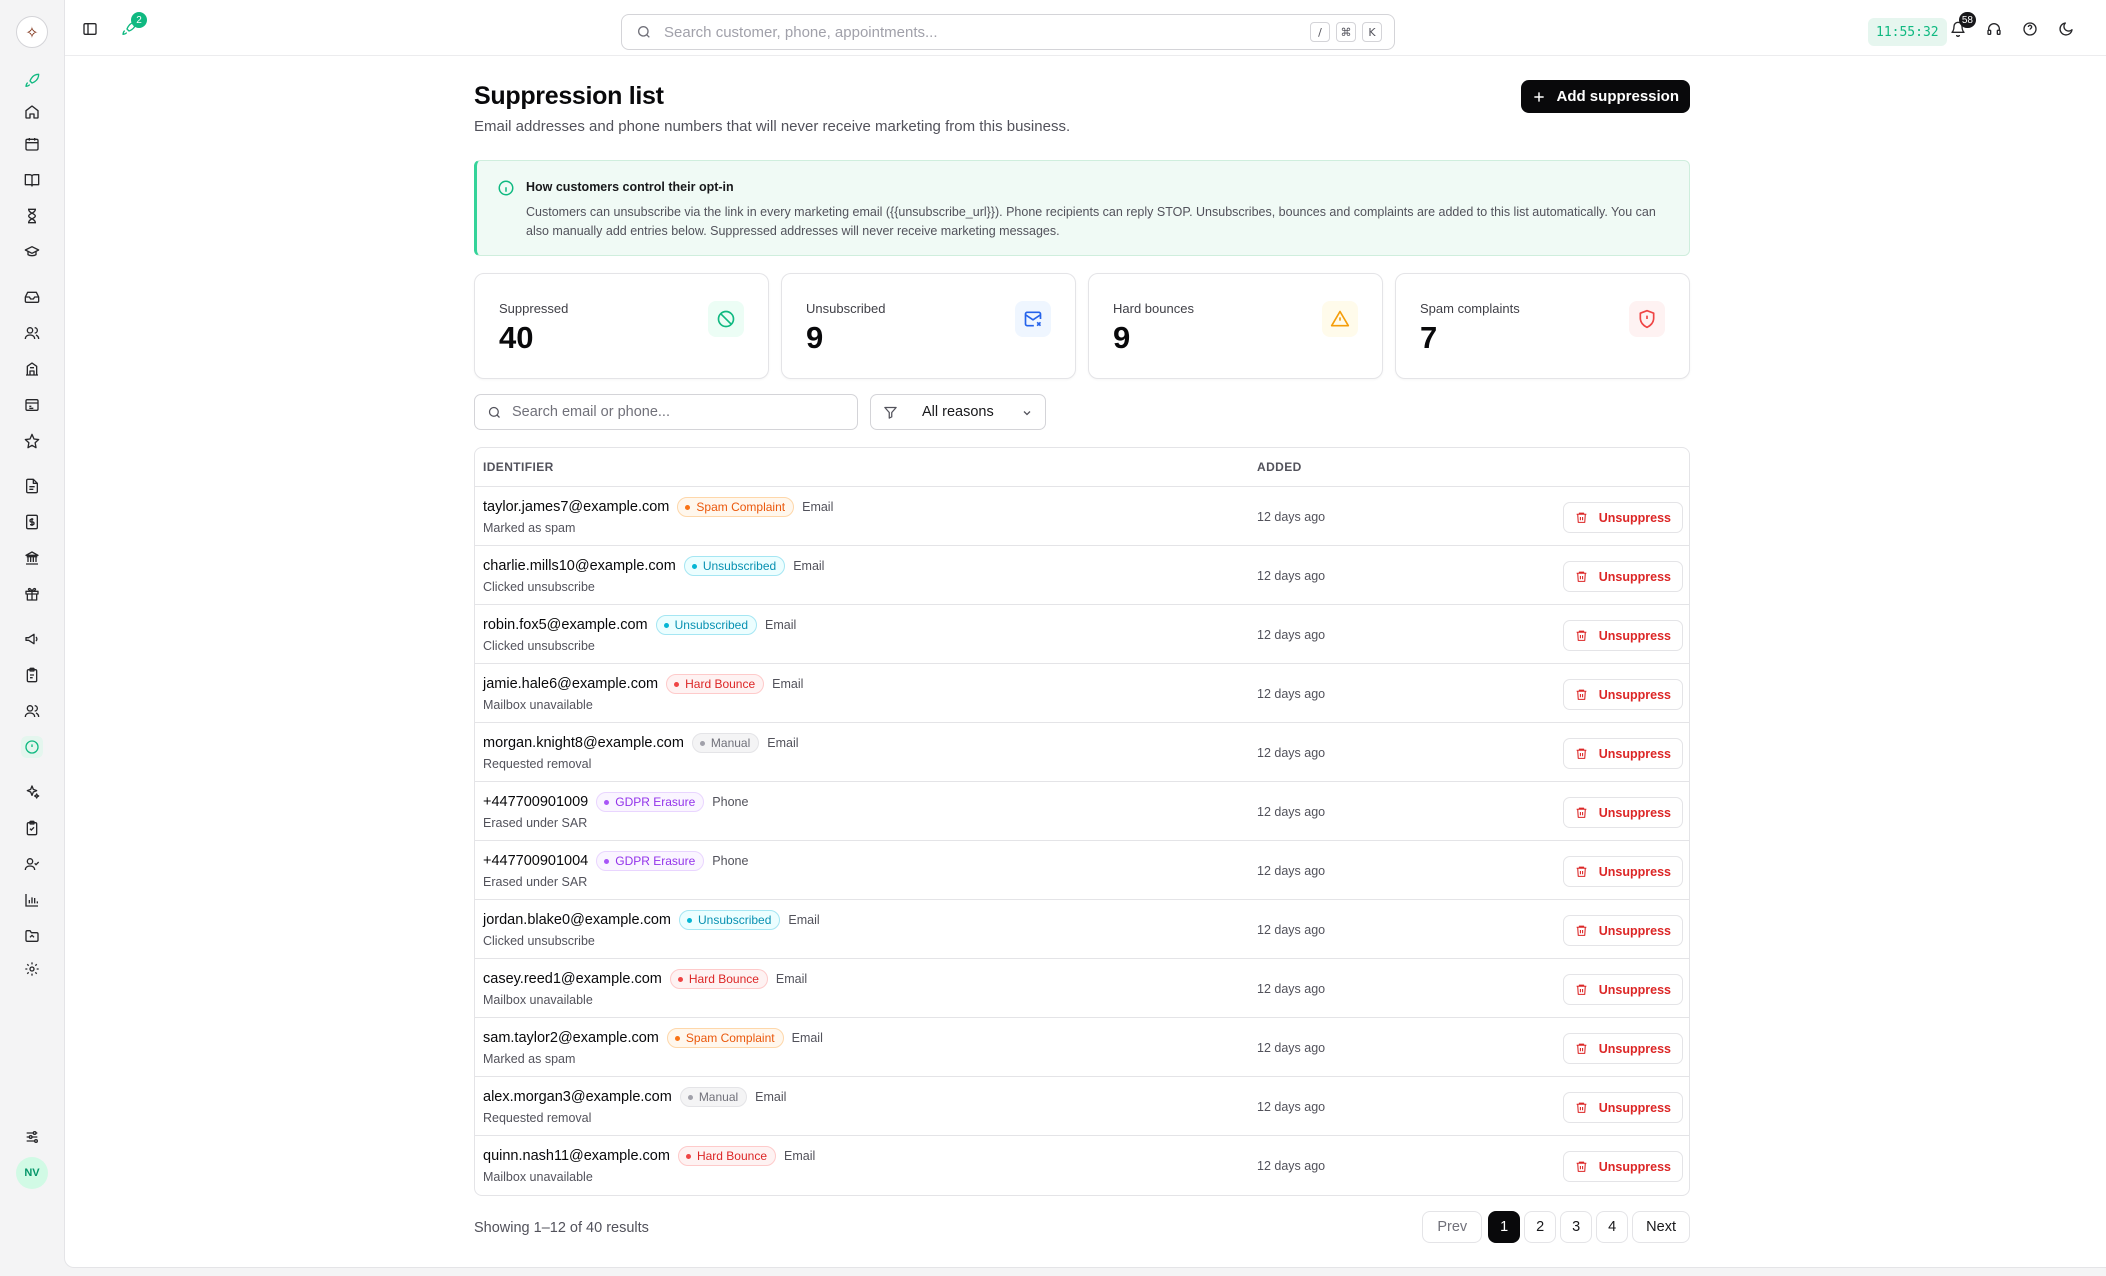 Image resolution: width=2106 pixels, height=1276 pixels. What do you see at coordinates (32, 594) in the screenshot?
I see `gift-icon` at bounding box center [32, 594].